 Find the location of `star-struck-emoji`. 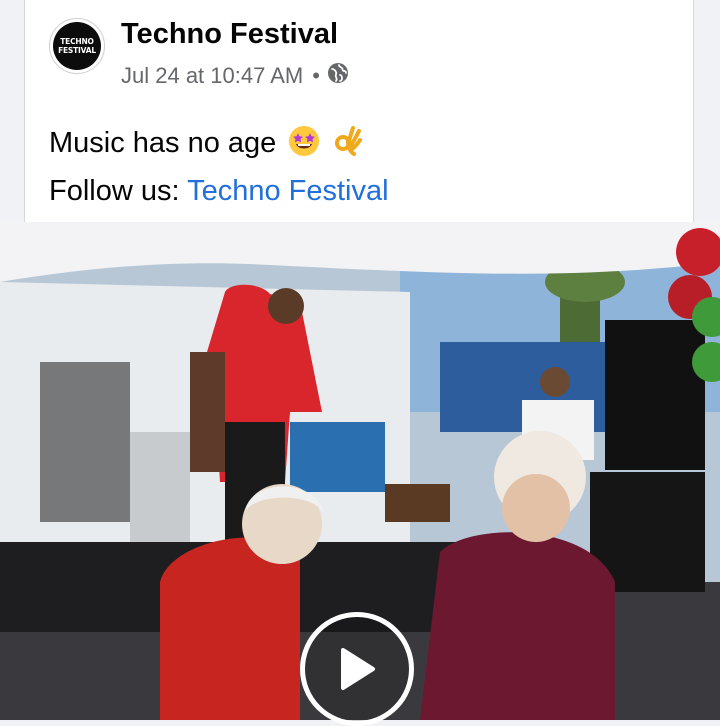

star-struck-emoji is located at coordinates (304, 147).